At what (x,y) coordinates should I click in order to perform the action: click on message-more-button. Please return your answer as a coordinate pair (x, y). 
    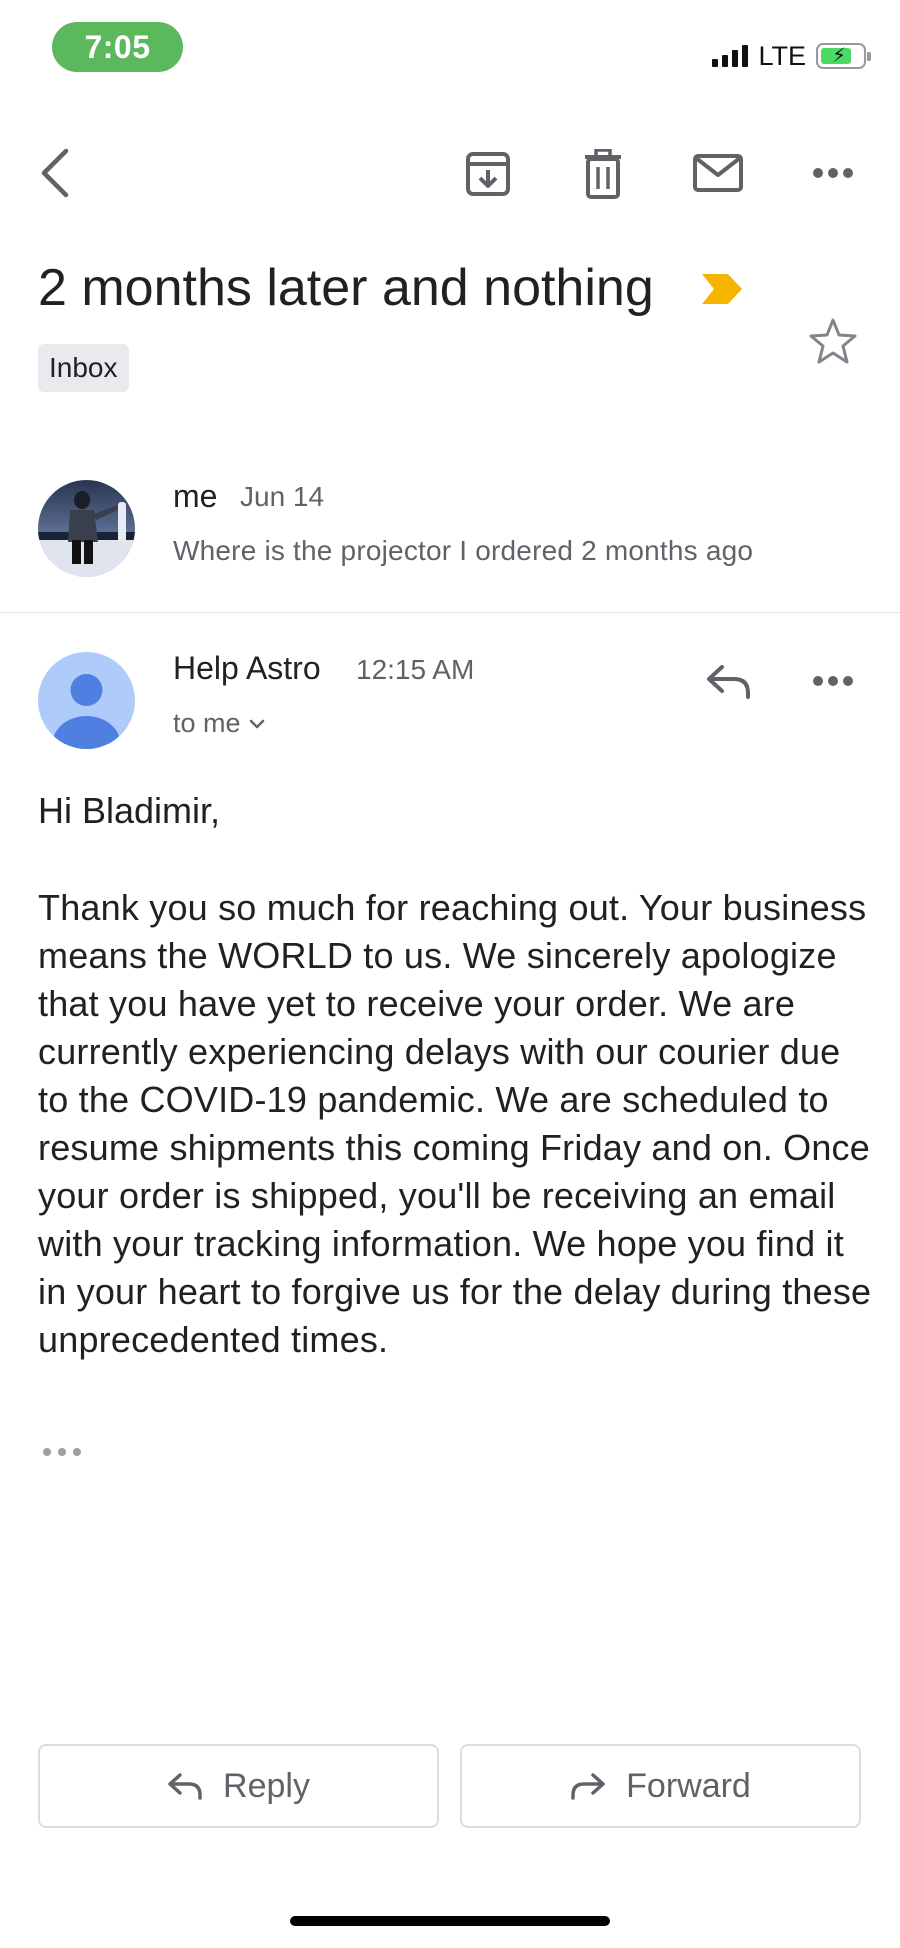
    Looking at the image, I should click on (833, 681).